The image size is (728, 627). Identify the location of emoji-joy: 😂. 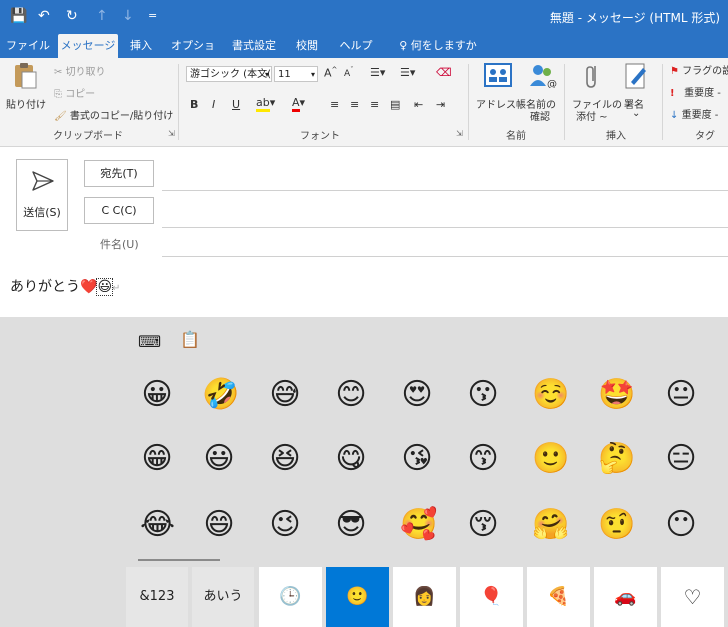
(157, 525).